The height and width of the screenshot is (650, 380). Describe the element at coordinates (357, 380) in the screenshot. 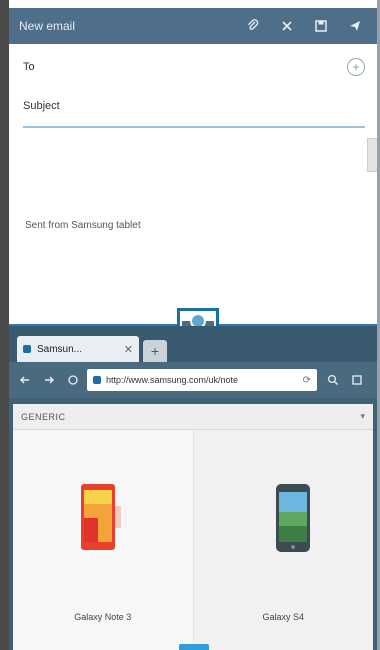

I see `menu-icon` at that location.